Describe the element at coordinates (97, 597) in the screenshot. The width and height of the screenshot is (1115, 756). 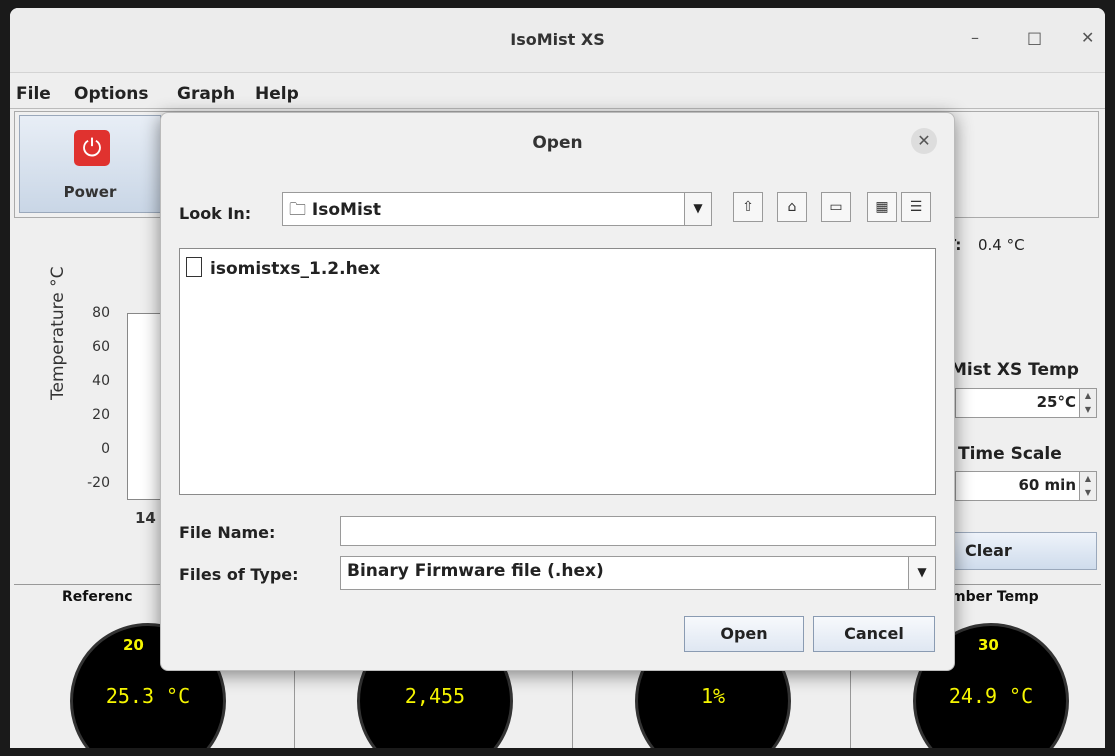
I see `gauge-title: Referenc` at that location.